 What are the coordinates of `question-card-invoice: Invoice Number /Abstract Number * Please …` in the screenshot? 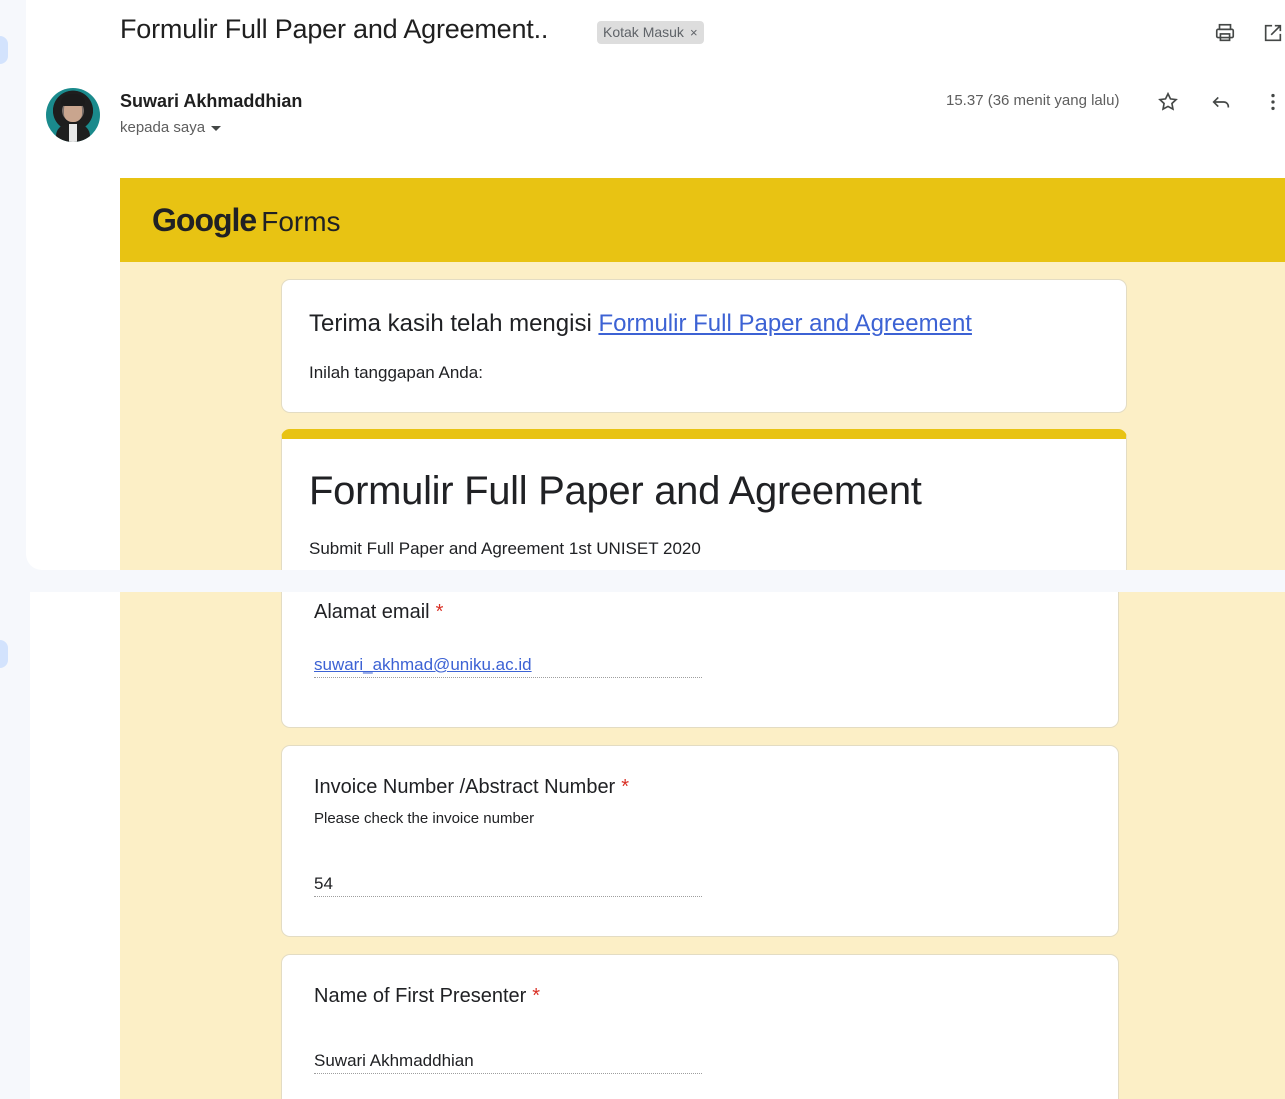 It's located at (700, 841).